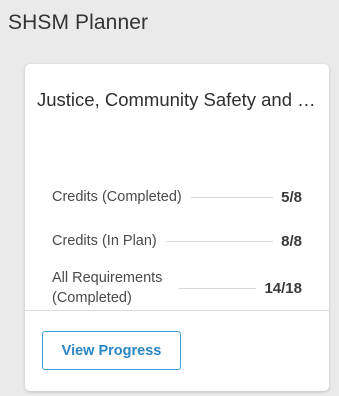 This screenshot has height=396, width=339. Describe the element at coordinates (111, 350) in the screenshot. I see `view-progress-button: View Progress` at that location.